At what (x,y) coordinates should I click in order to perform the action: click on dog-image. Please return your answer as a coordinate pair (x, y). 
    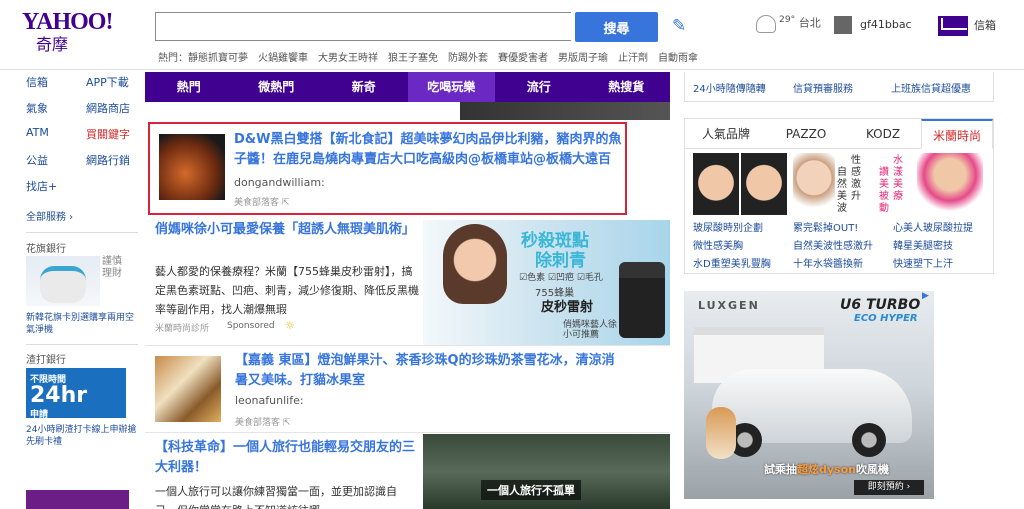
    Looking at the image, I should click on (721, 433).